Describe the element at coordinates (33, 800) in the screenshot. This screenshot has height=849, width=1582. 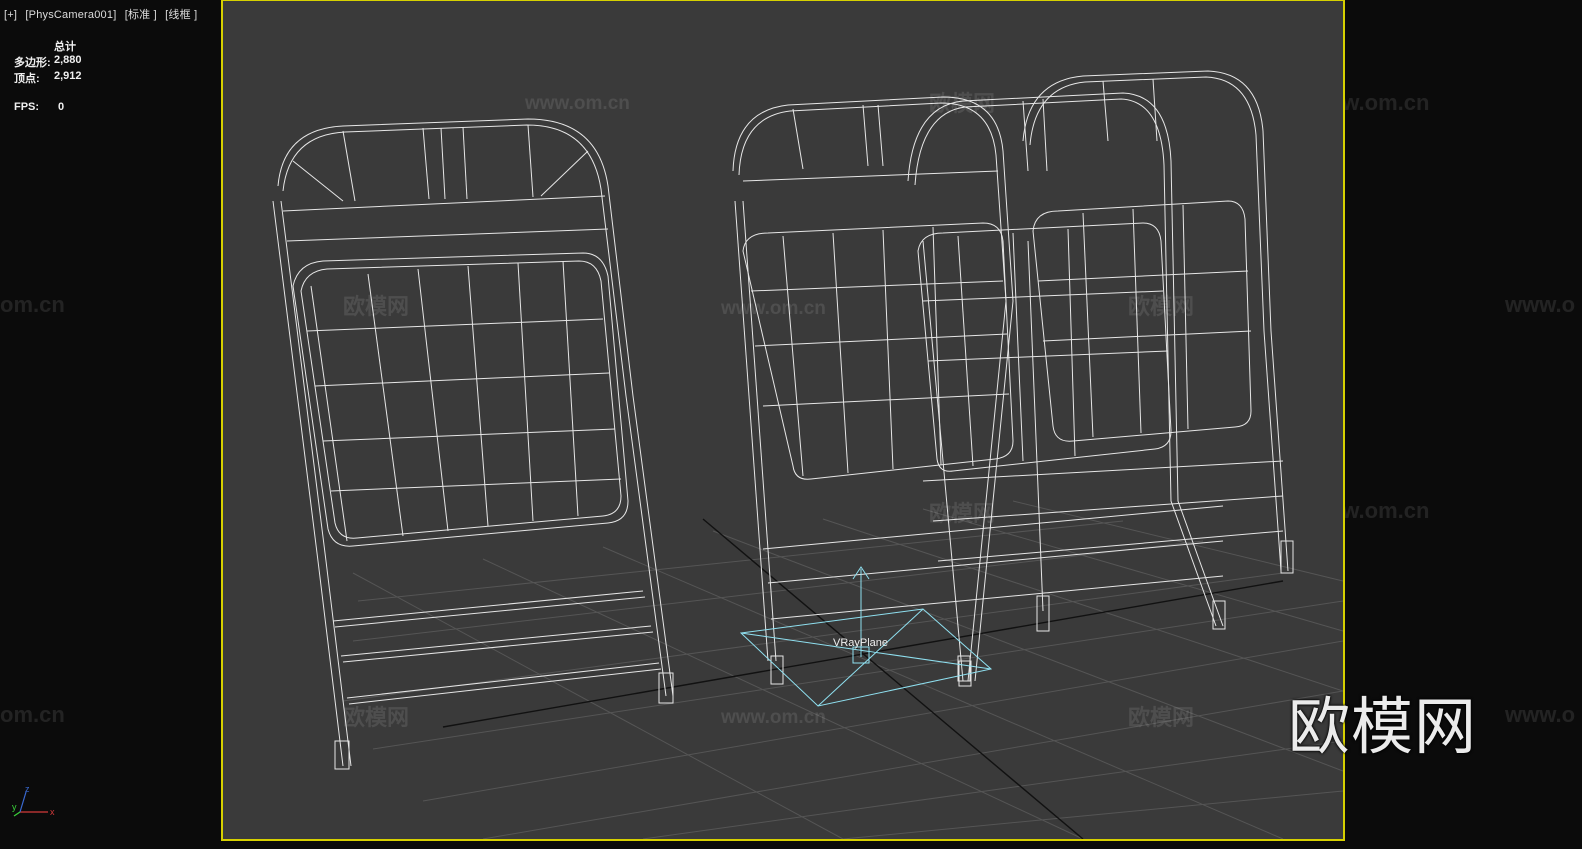
I see `axis-gizmo: x z y` at that location.